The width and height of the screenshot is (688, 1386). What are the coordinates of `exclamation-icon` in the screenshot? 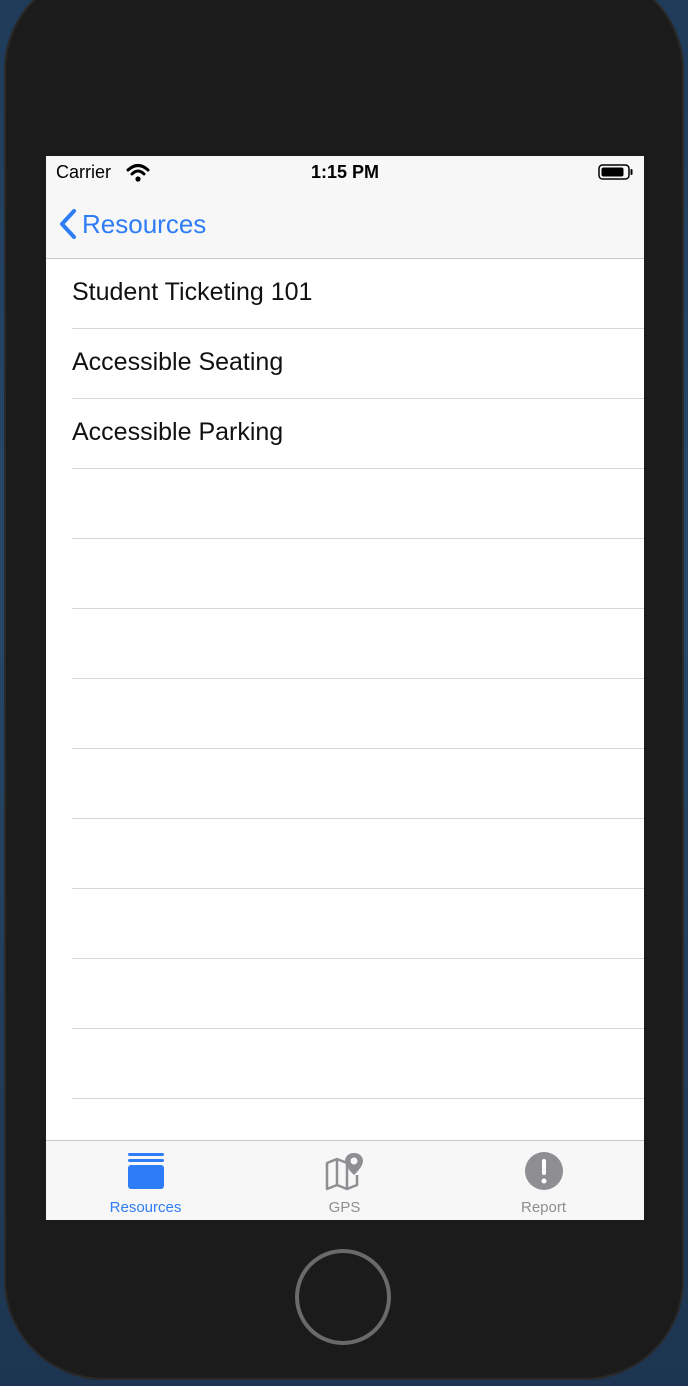 It's located at (543, 1171).